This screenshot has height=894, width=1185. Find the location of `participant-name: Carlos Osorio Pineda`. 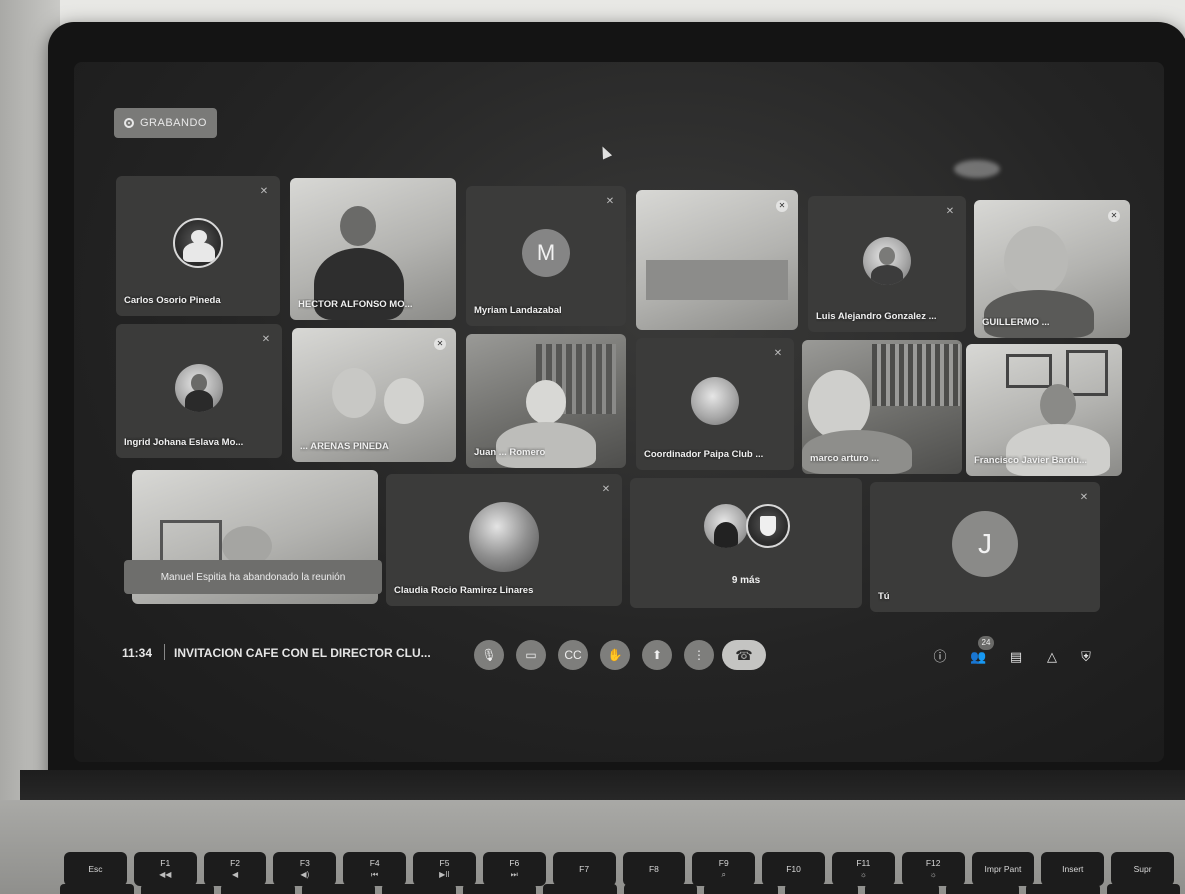

participant-name: Carlos Osorio Pineda is located at coordinates (172, 300).